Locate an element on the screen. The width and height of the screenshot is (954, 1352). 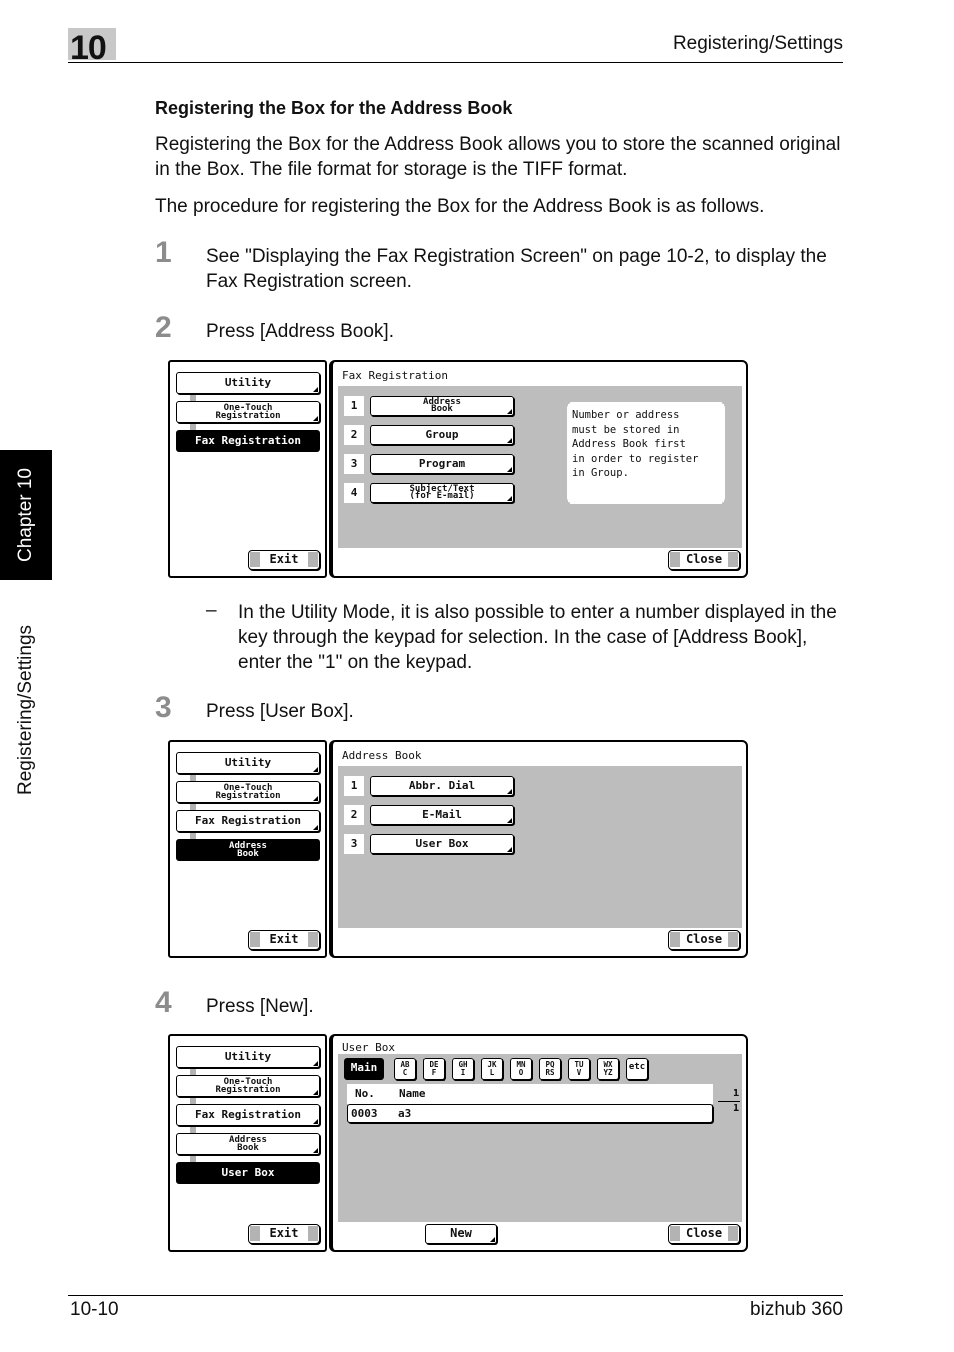
new-button-label: New is located at coordinates (461, 1233).